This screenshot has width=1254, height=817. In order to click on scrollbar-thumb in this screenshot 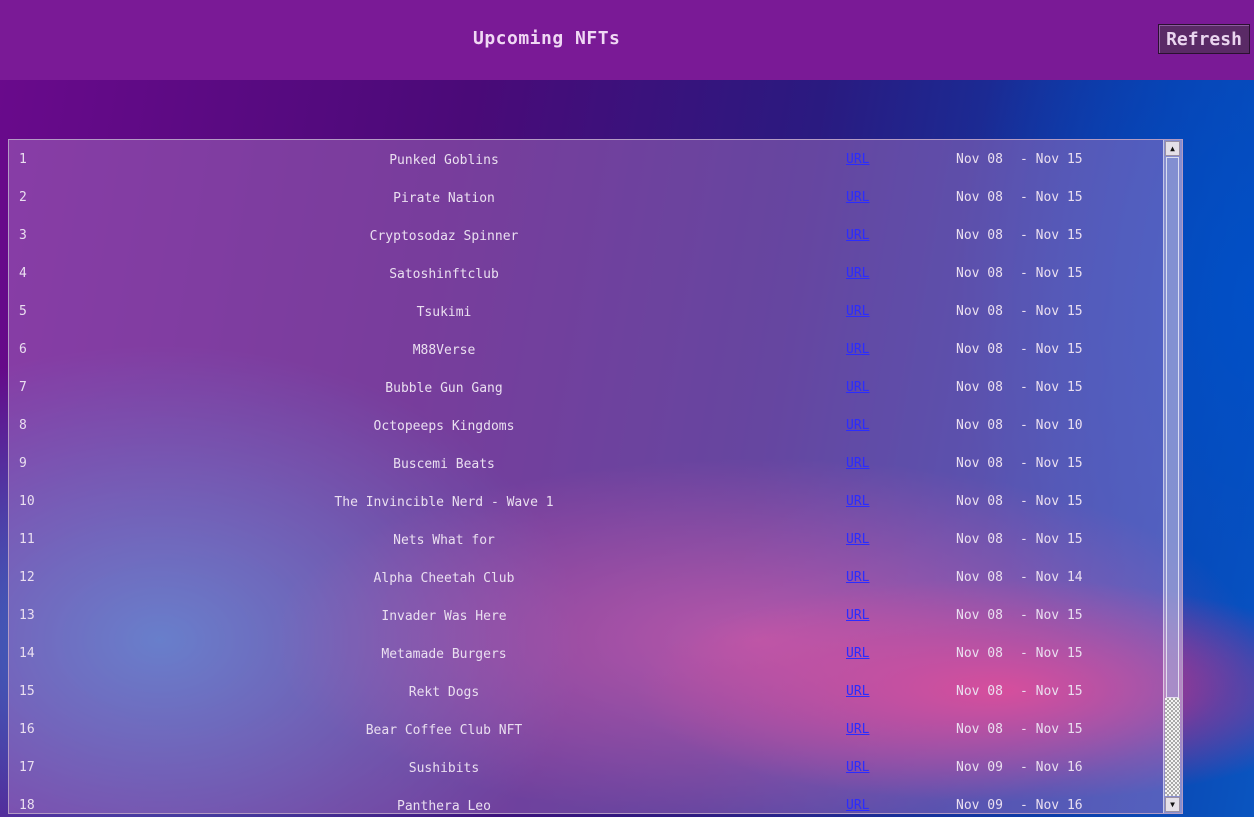, I will do `click(1172, 427)`.